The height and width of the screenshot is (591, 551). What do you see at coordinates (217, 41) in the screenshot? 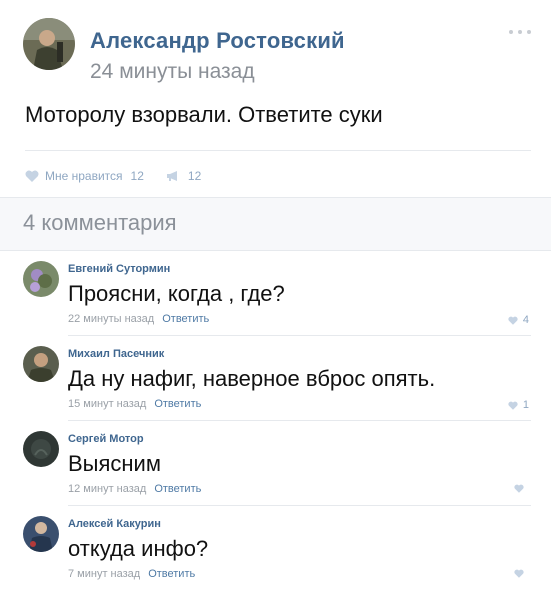
I see `post-author-name: Александр Ростовский` at bounding box center [217, 41].